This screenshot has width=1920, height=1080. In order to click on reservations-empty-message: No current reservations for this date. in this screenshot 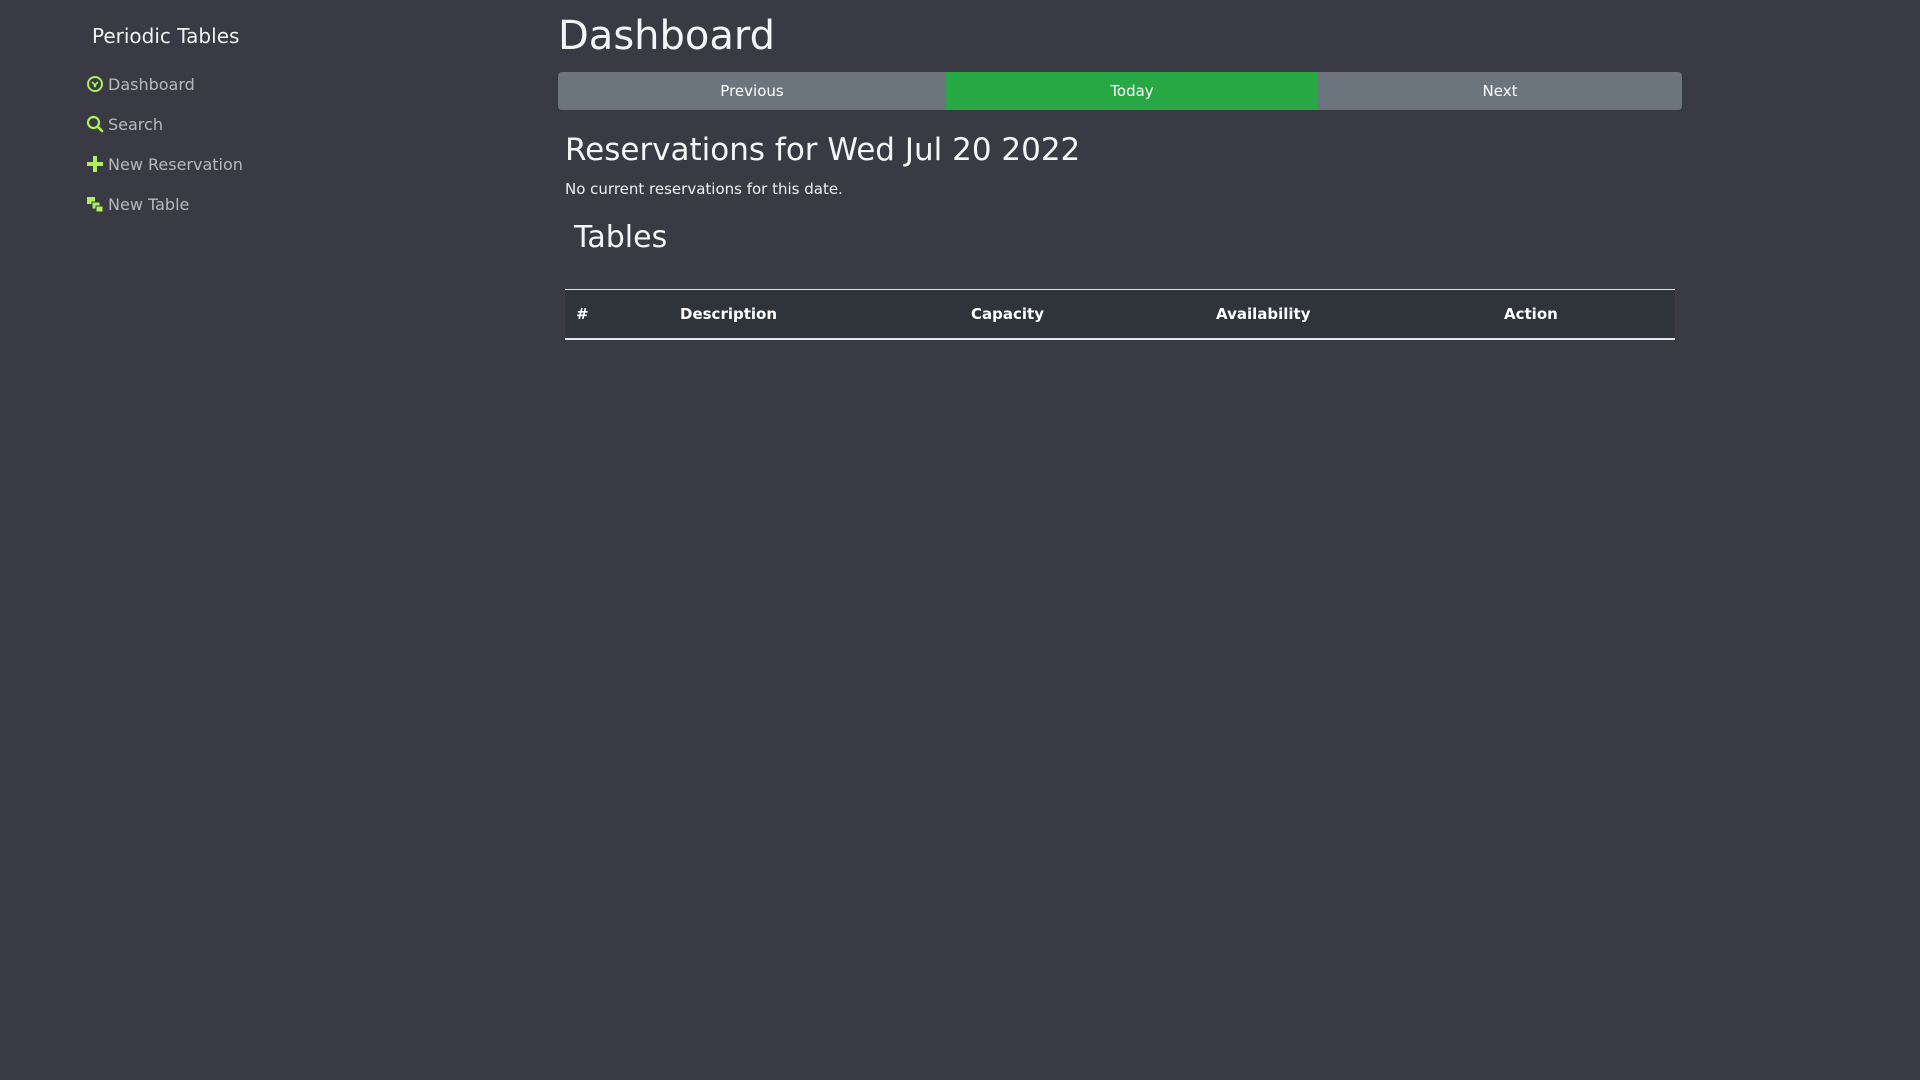, I will do `click(704, 189)`.